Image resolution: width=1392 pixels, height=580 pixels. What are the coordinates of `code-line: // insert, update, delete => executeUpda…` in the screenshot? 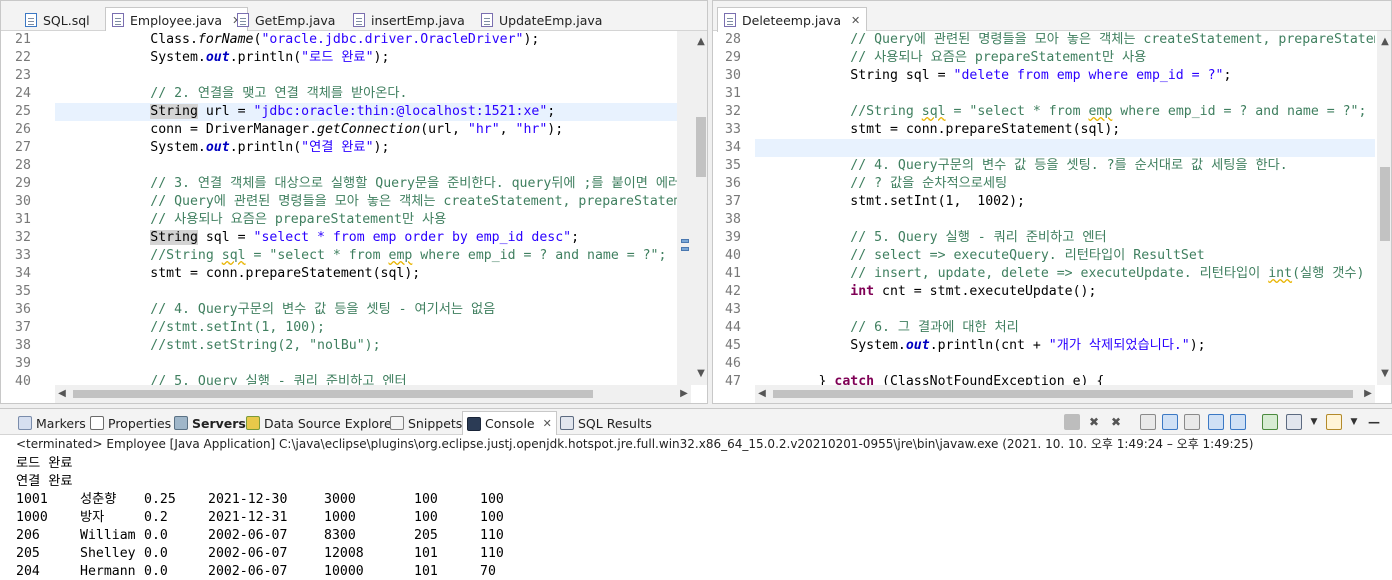 It's located at (1065, 274).